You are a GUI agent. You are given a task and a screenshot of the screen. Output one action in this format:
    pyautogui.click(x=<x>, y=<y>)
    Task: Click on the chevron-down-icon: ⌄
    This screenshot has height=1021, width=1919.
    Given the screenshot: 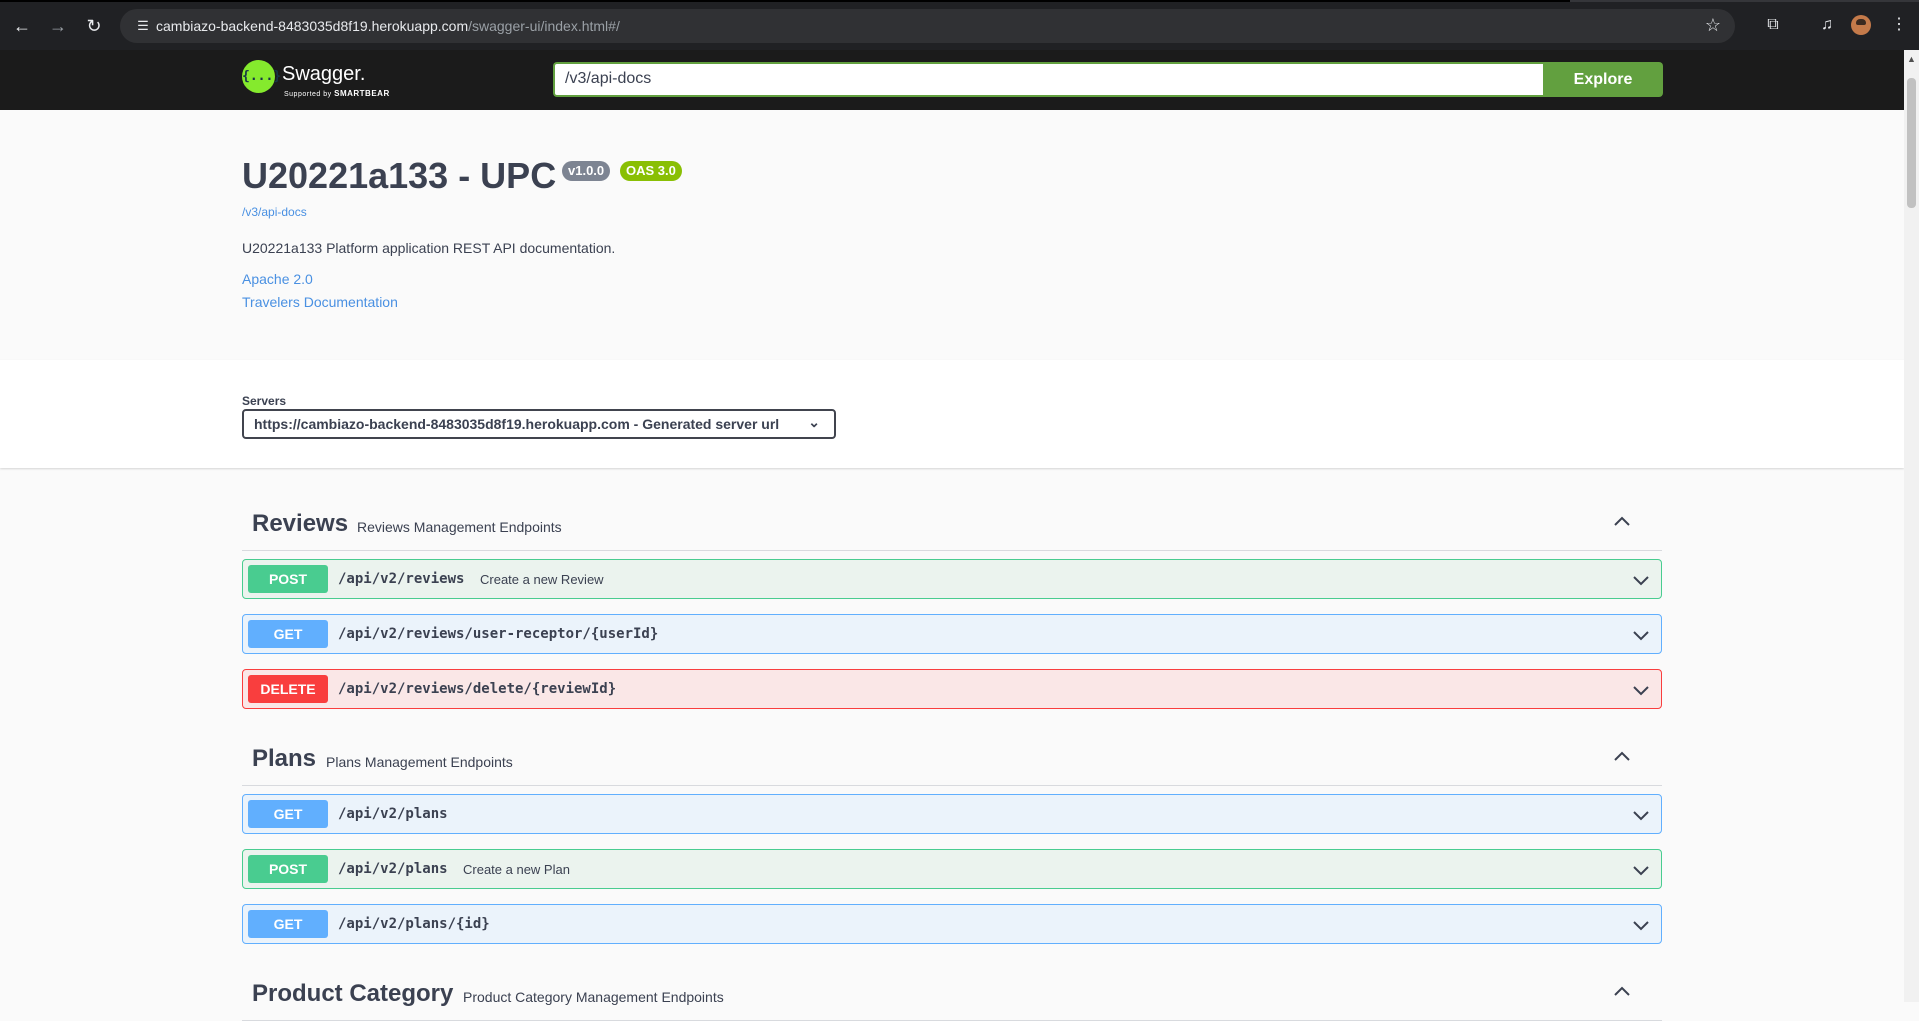 What is the action you would take?
    pyautogui.click(x=814, y=422)
    